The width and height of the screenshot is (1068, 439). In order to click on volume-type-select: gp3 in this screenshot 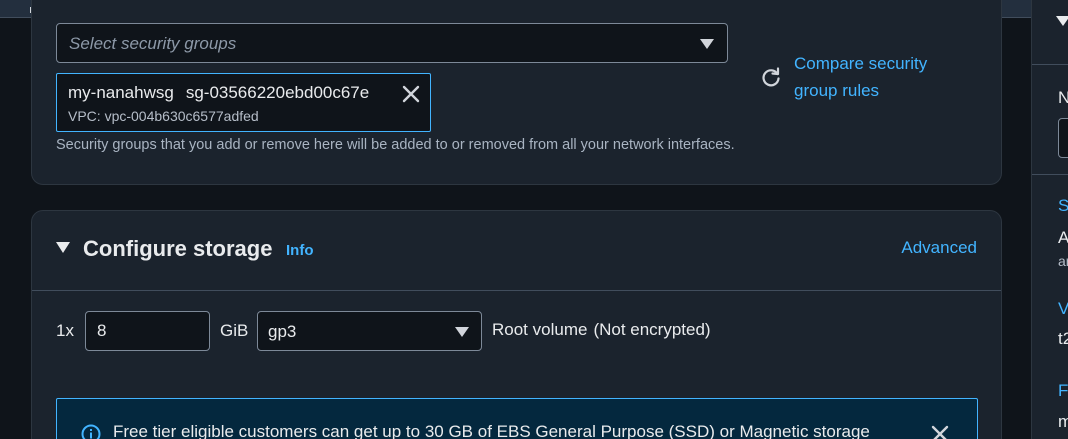, I will do `click(369, 331)`.